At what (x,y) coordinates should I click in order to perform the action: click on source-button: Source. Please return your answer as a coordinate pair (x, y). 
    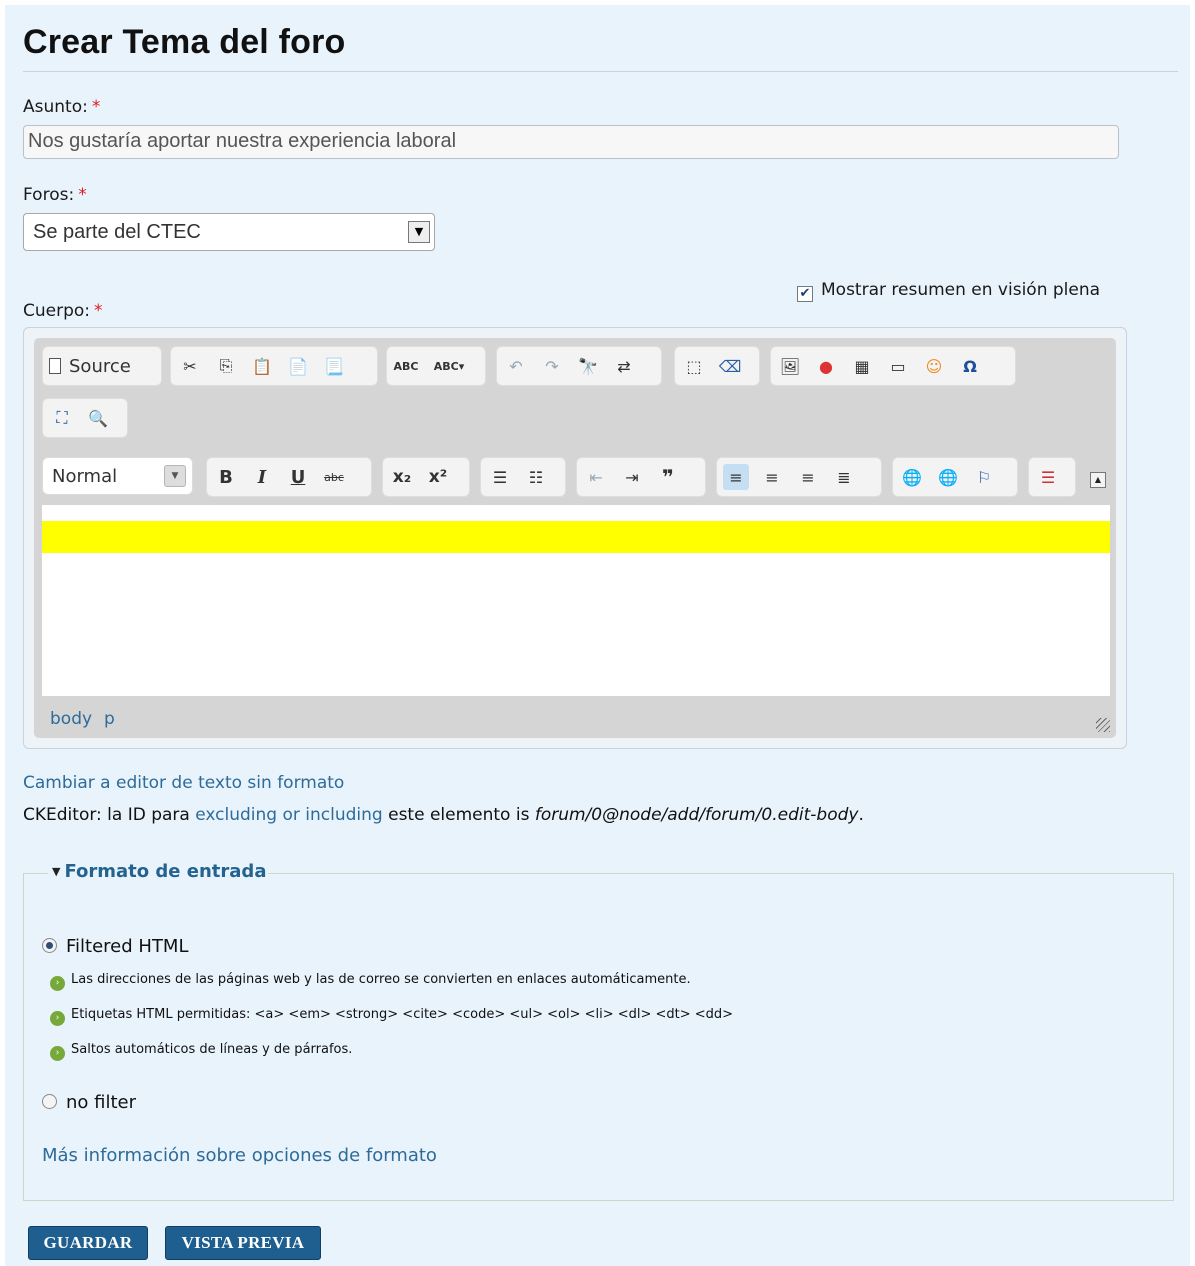
    Looking at the image, I should click on (90, 366).